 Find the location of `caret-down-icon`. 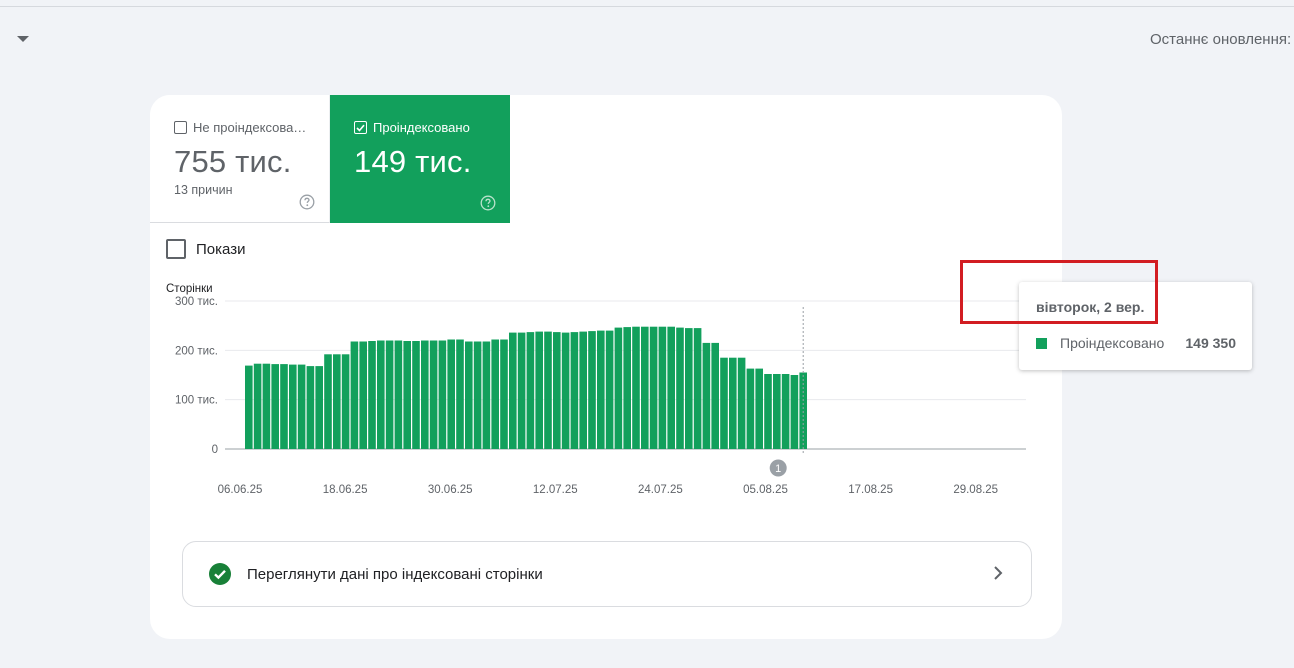

caret-down-icon is located at coordinates (23, 39).